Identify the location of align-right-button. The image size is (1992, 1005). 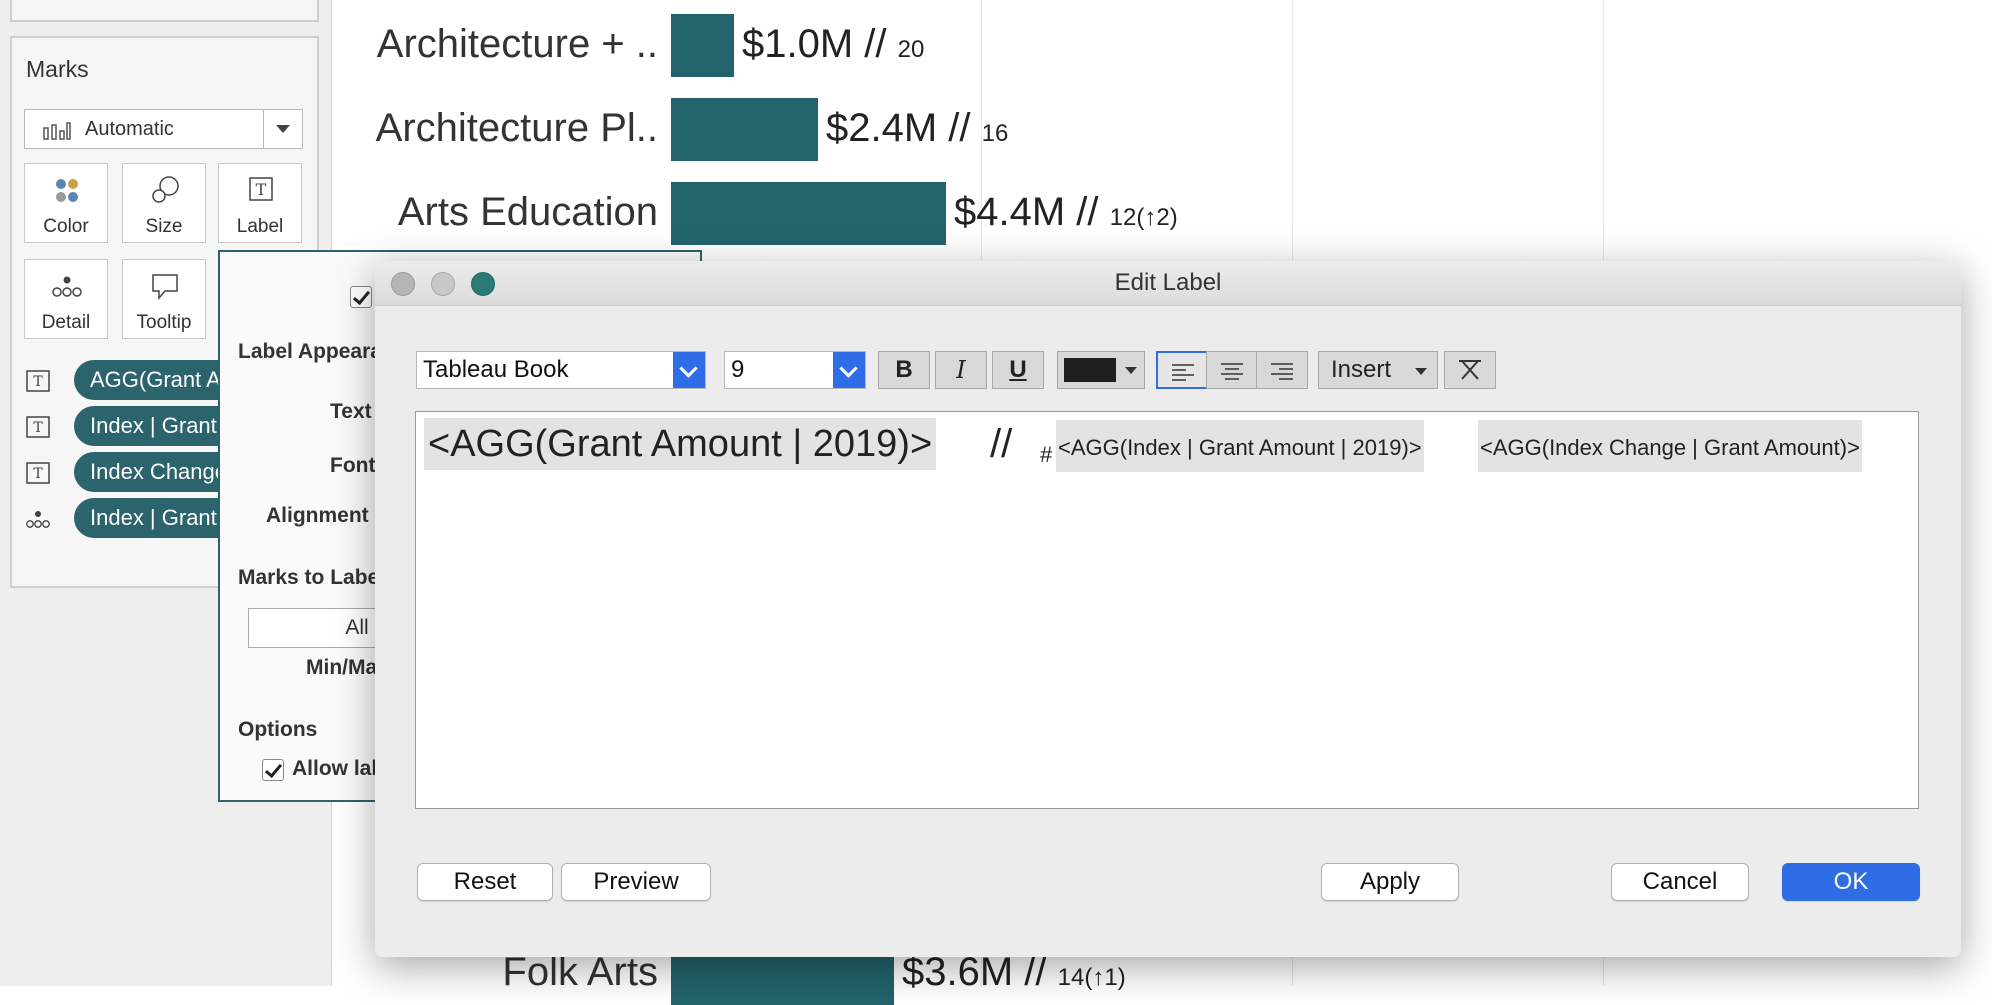
(1282, 370).